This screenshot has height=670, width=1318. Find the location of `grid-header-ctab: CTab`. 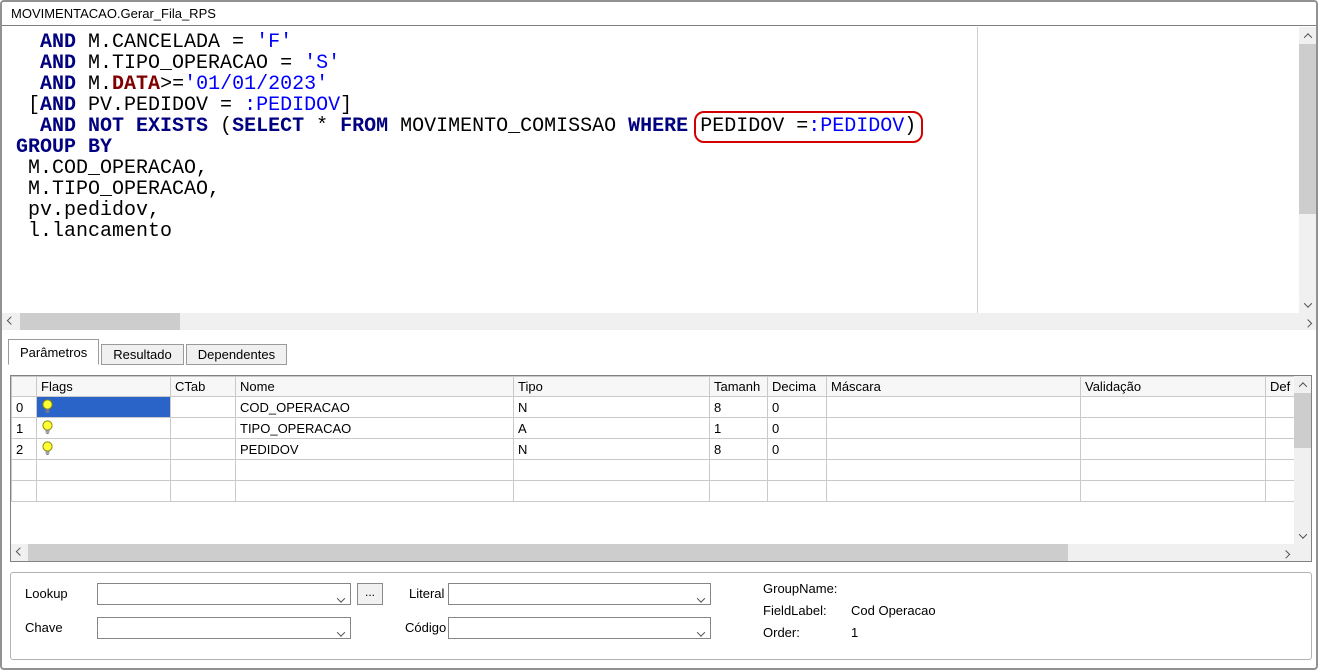

grid-header-ctab: CTab is located at coordinates (203, 386).